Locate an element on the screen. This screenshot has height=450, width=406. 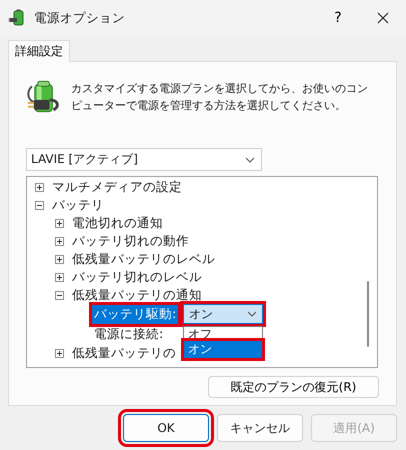
setting-dropdown: オン is located at coordinates (223, 314).